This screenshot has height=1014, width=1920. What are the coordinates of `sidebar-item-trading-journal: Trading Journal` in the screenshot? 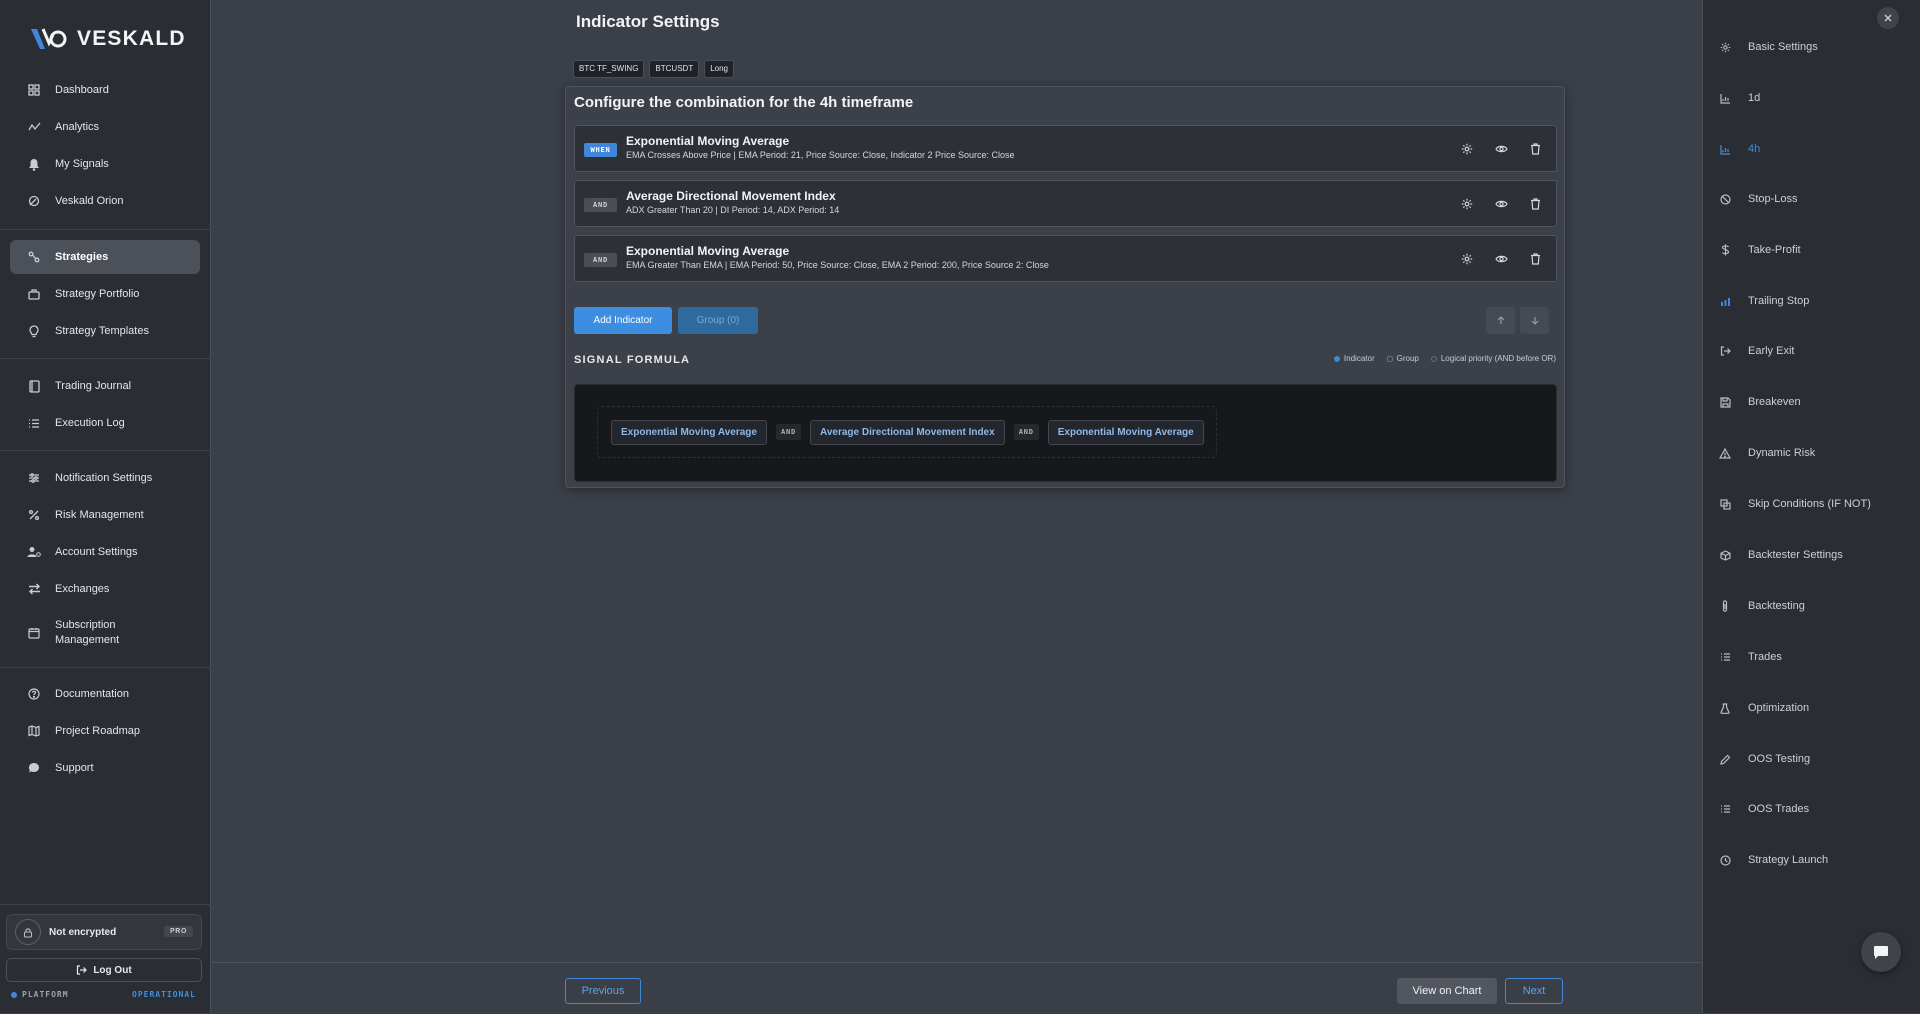 It's located at (105, 386).